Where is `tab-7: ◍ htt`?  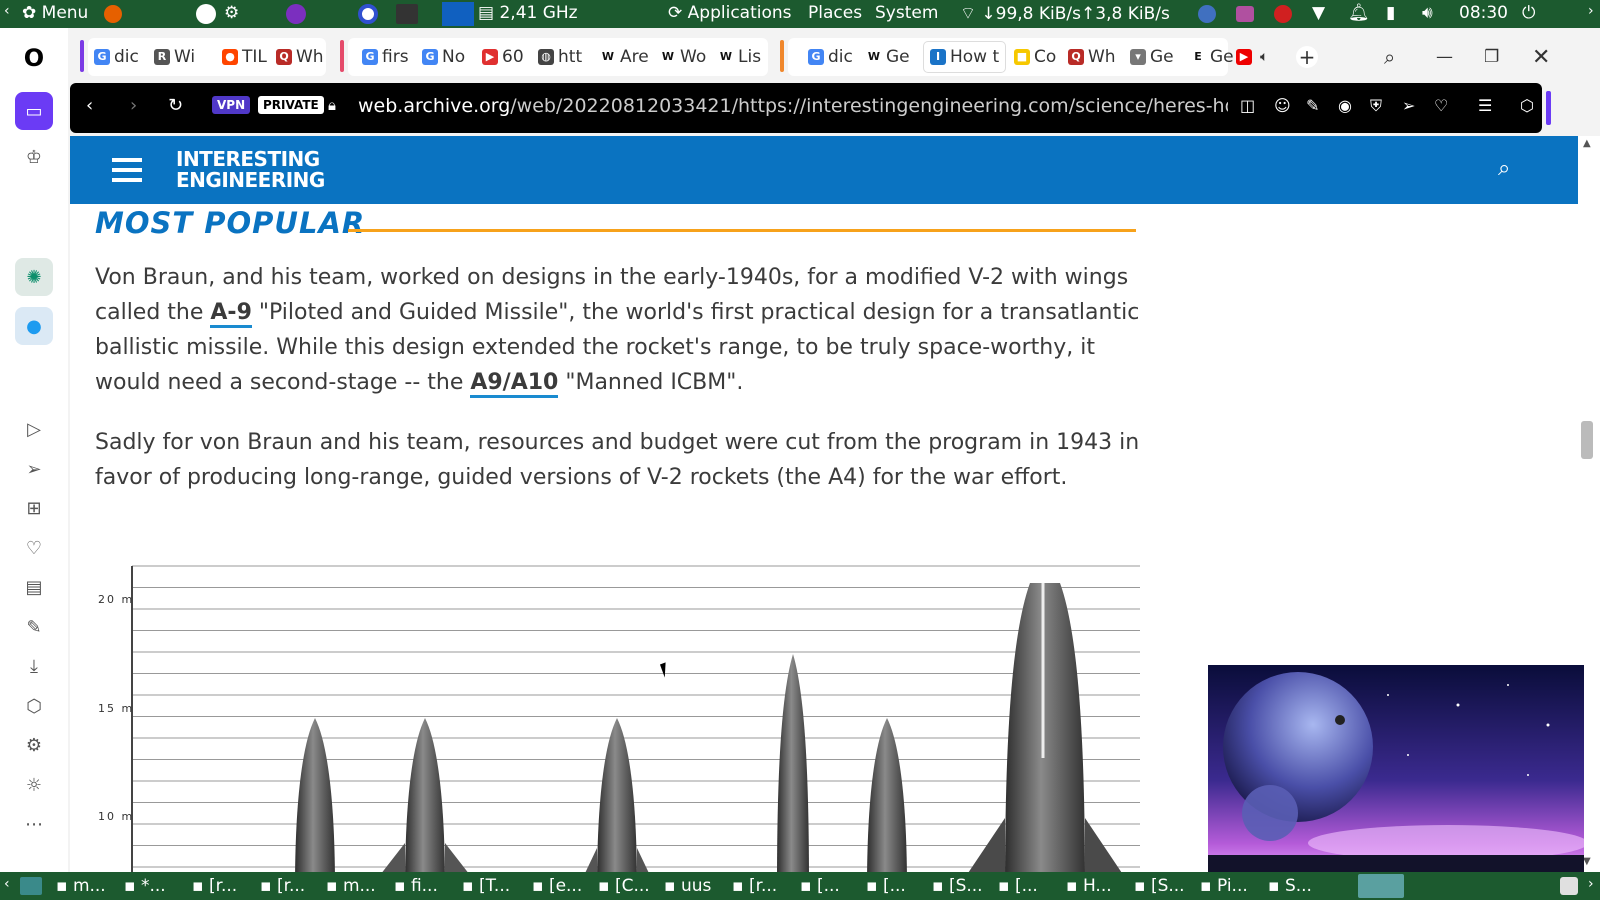 tab-7: ◍ htt is located at coordinates (560, 57).